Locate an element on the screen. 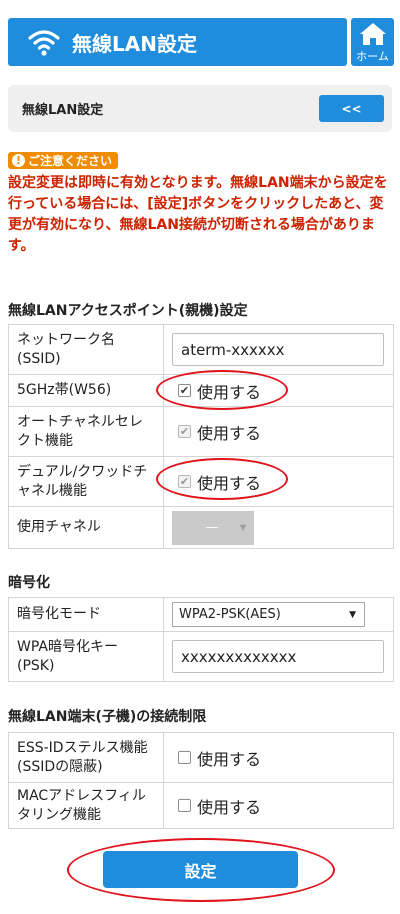 Image resolution: width=400 pixels, height=914 pixels. mac-filter-label: MACアドレスフィルタリング機能 is located at coordinates (86, 805).